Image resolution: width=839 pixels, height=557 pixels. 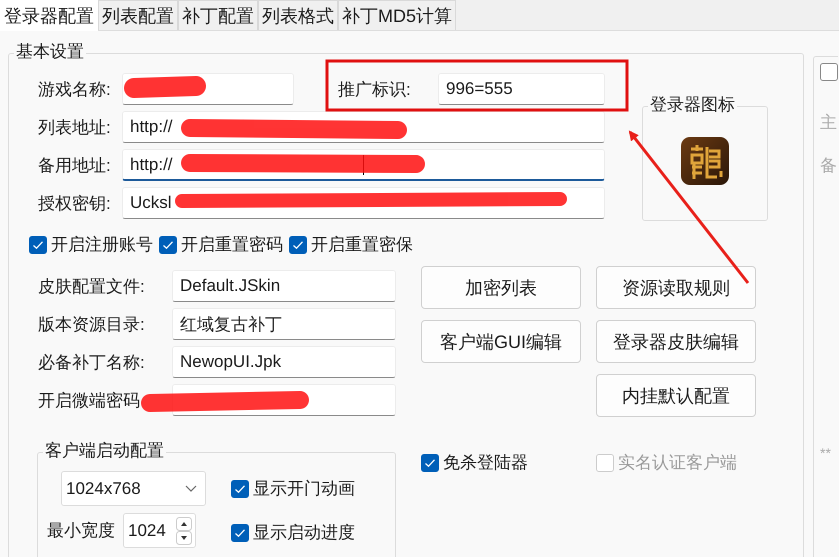 What do you see at coordinates (218, 15) in the screenshot?
I see `tab: 补丁配置` at bounding box center [218, 15].